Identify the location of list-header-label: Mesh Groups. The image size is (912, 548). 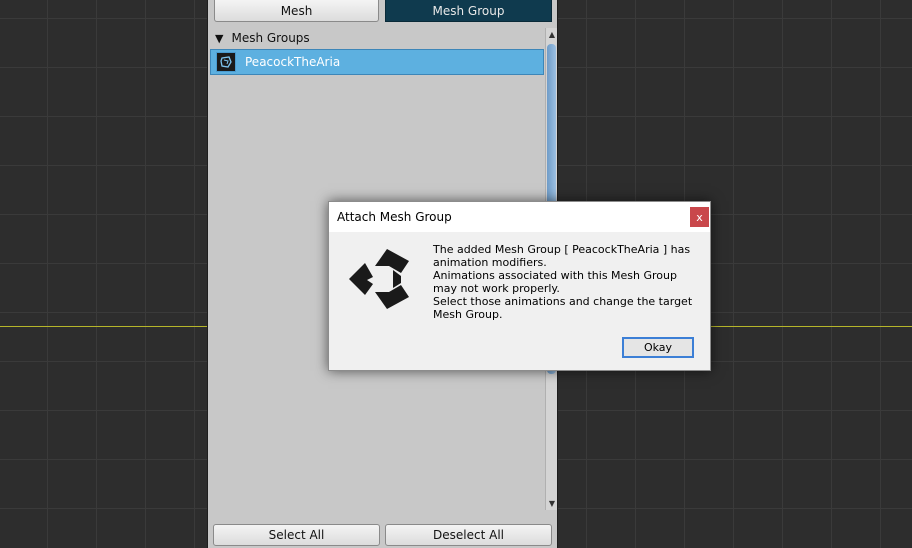
(270, 38).